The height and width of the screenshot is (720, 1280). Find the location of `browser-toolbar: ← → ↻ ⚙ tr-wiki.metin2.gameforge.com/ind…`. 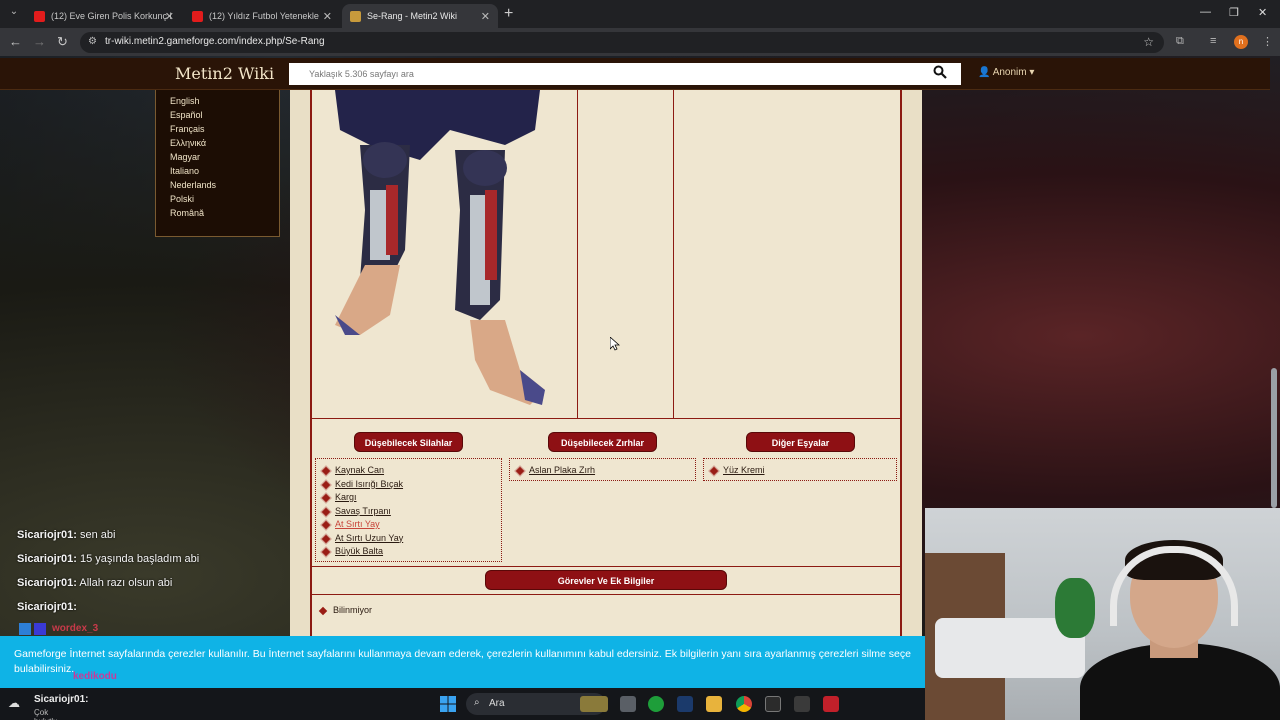

browser-toolbar: ← → ↻ ⚙ tr-wiki.metin2.gameforge.com/ind… is located at coordinates (640, 42).